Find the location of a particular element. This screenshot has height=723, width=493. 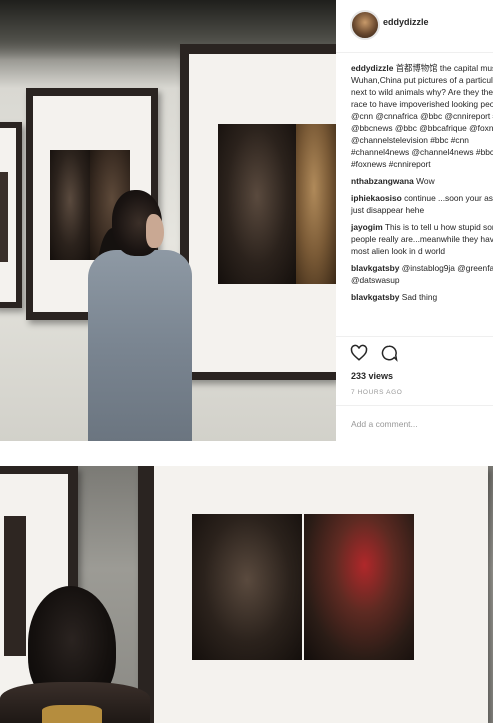

comment-text: Sad thing is located at coordinates (419, 297).